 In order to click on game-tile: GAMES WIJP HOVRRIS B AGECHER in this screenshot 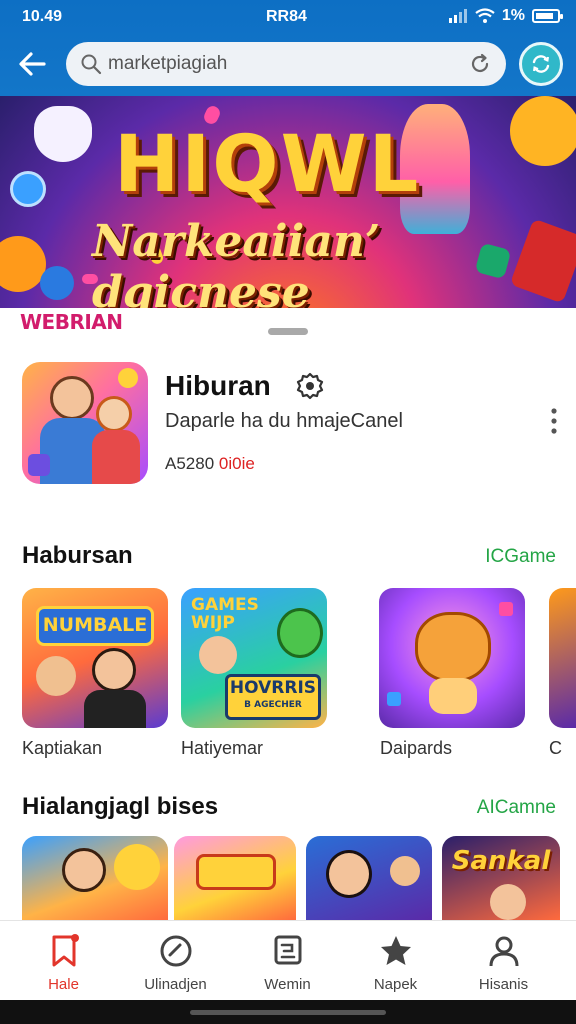, I will do `click(254, 658)`.